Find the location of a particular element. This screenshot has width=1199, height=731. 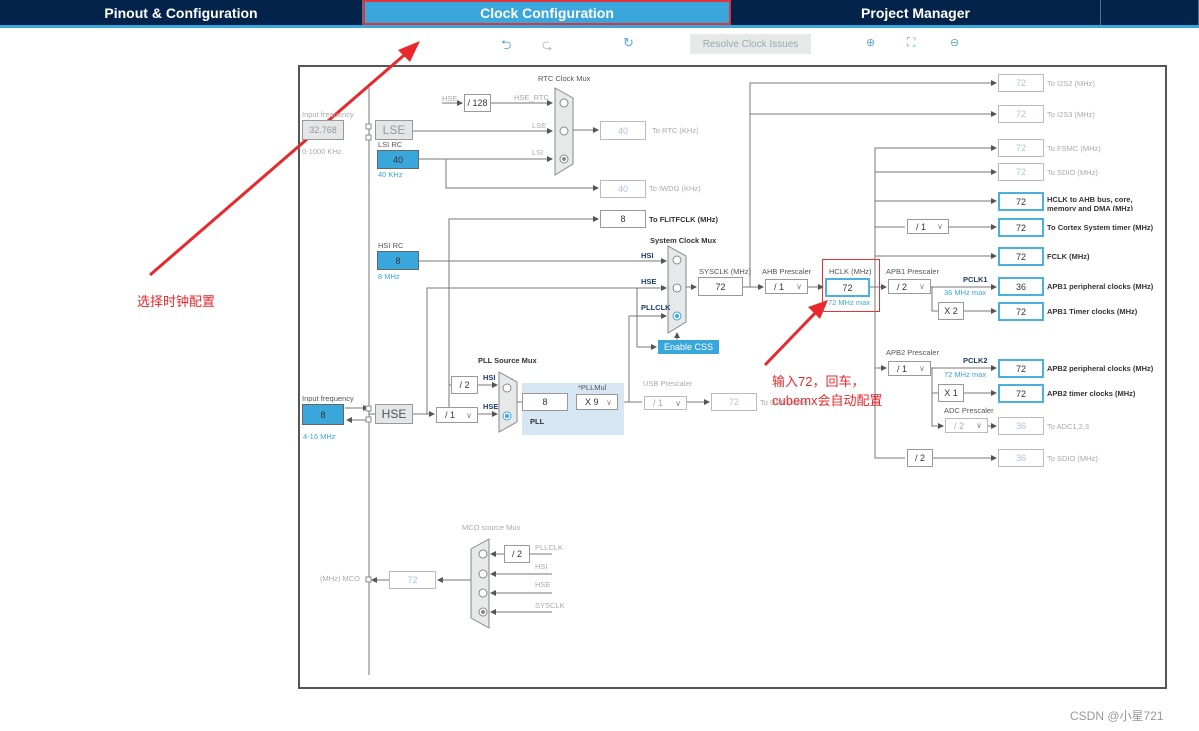

apb1-timer-multiplier: X 2 is located at coordinates (951, 311).